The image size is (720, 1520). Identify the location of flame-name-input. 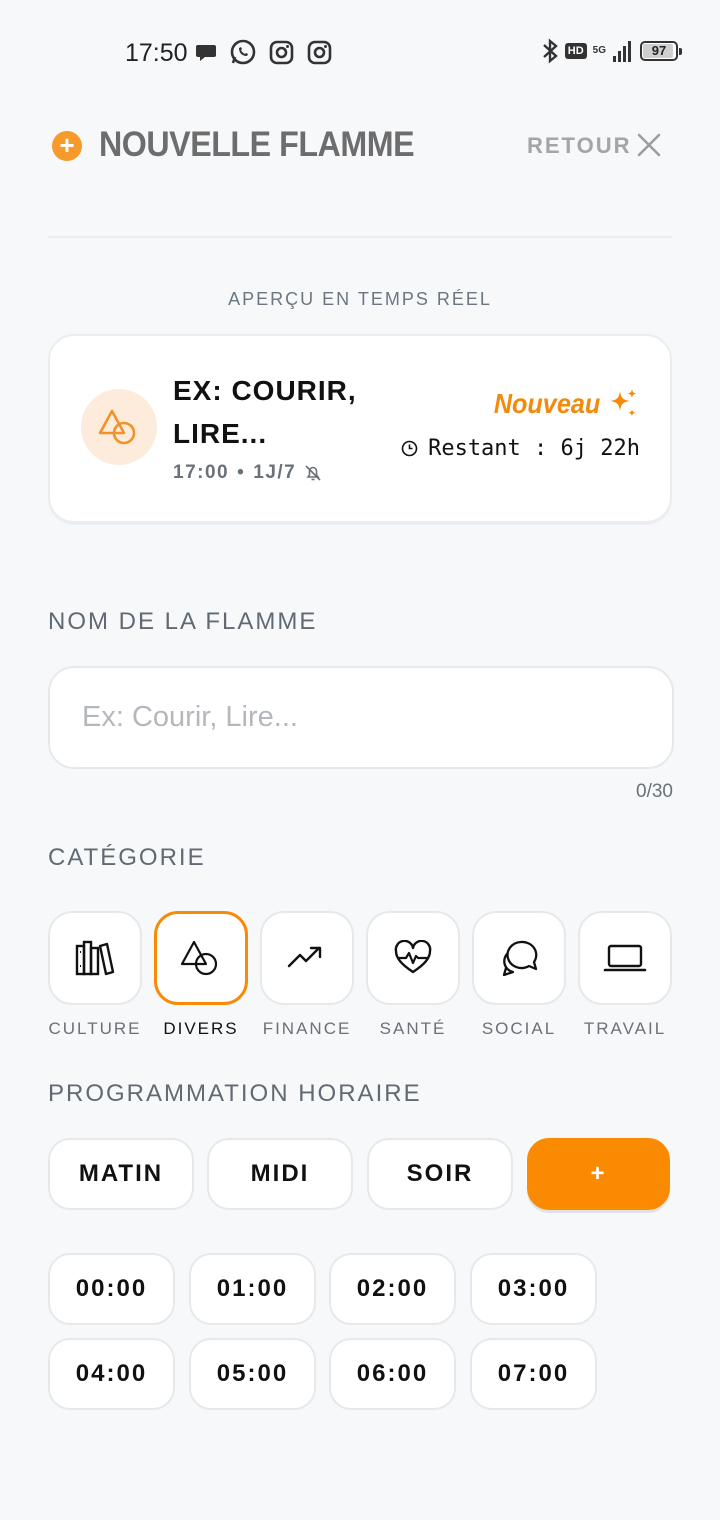
(361, 717).